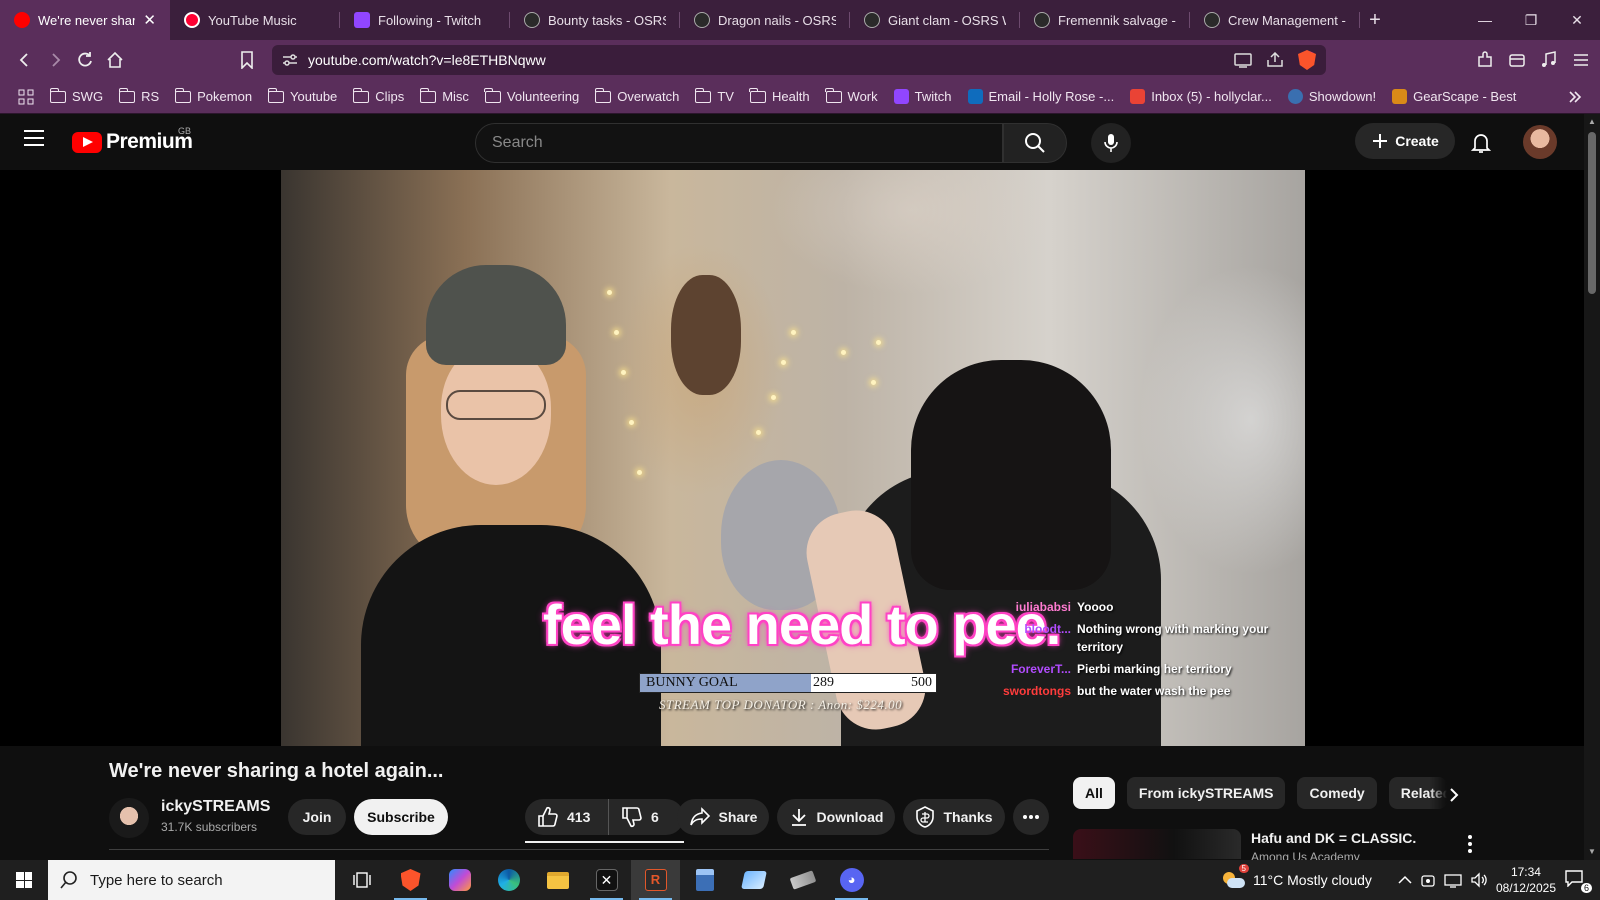  I want to click on bookmark-folder-clips: Clips, so click(378, 97).